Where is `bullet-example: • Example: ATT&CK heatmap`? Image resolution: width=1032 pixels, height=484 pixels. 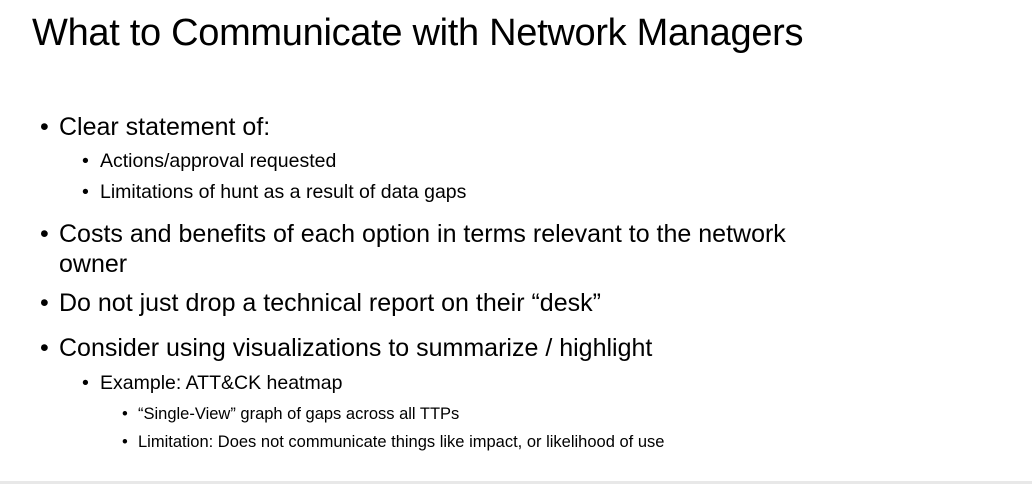 bullet-example: • Example: ATT&CK heatmap is located at coordinates (212, 383).